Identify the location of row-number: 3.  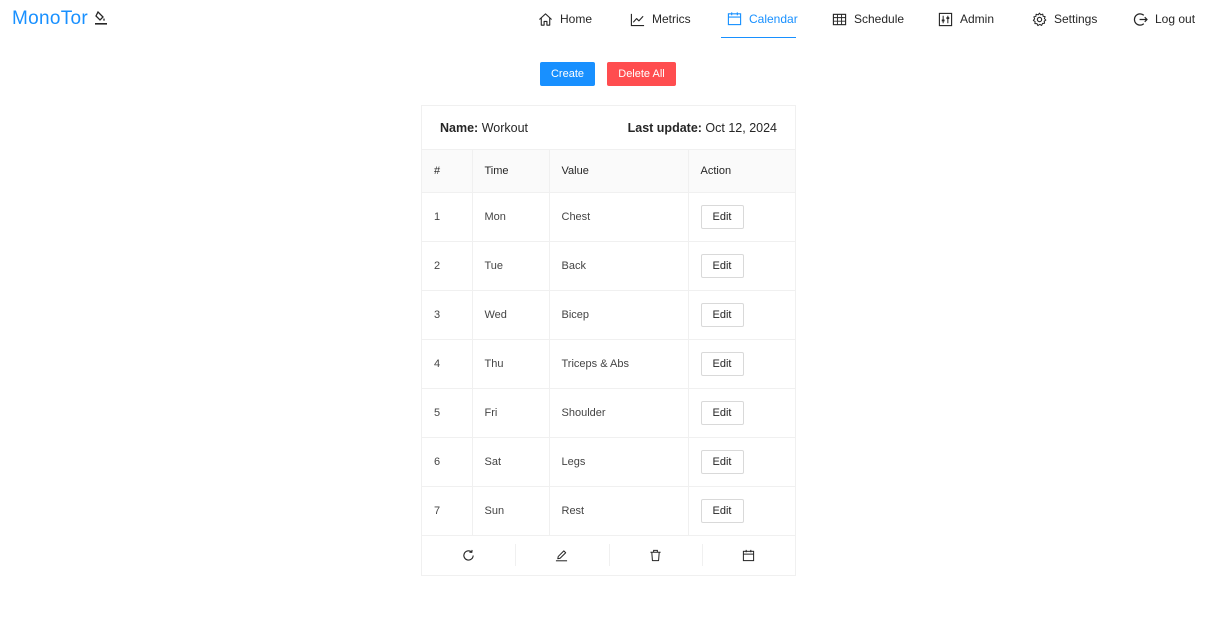
(447, 315).